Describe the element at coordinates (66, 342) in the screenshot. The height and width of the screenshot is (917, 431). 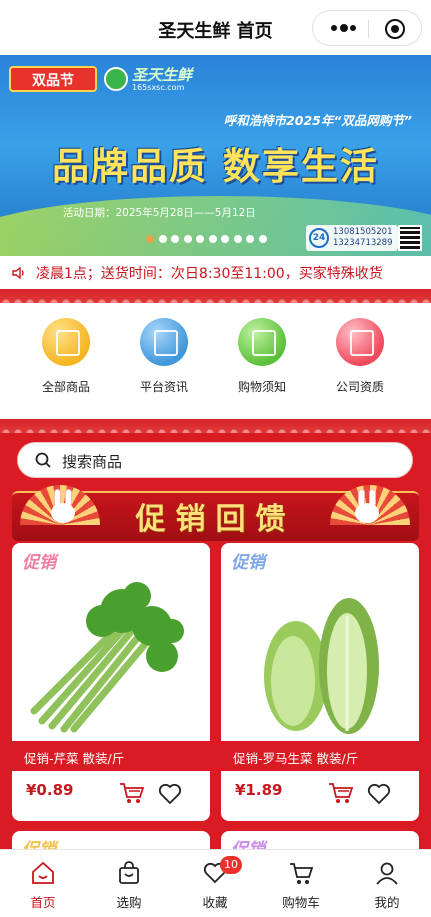
I see `grid-icon` at that location.